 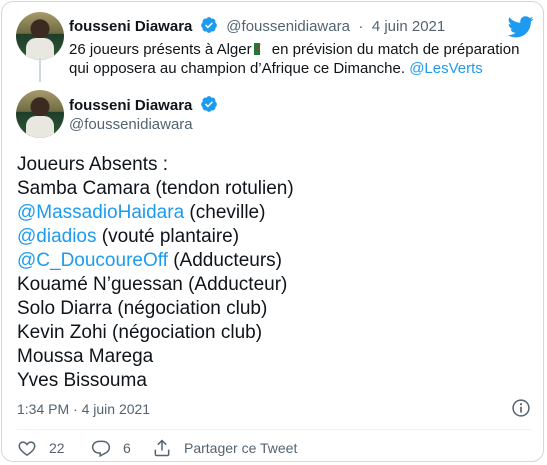 What do you see at coordinates (83, 409) in the screenshot?
I see `tweet-timestamp: 1:34 PM · 4 juin 2021` at bounding box center [83, 409].